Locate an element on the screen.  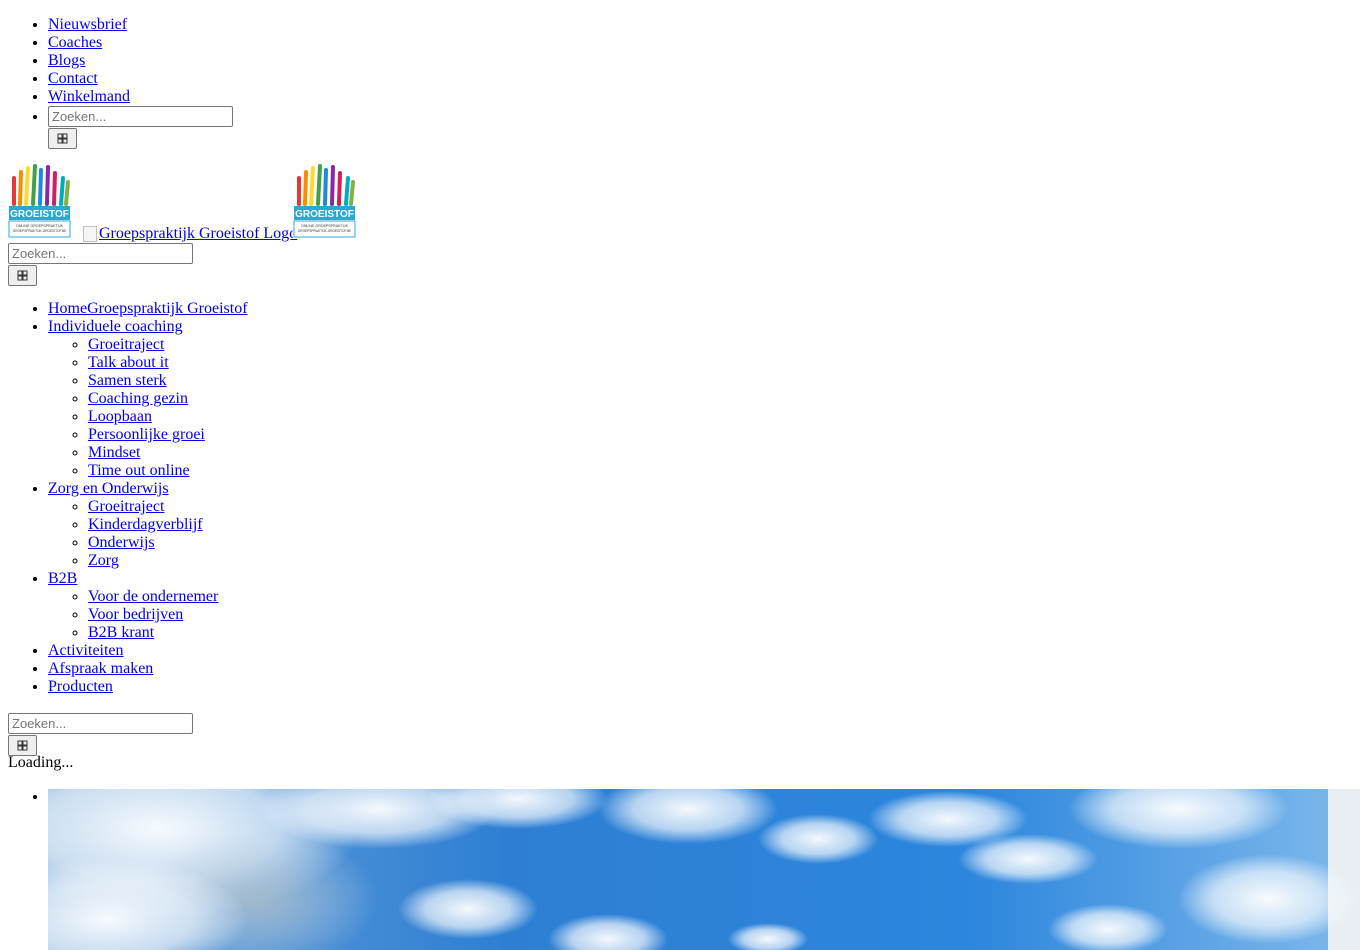
submenu-item: Persoonlijke groei is located at coordinates (368, 435).